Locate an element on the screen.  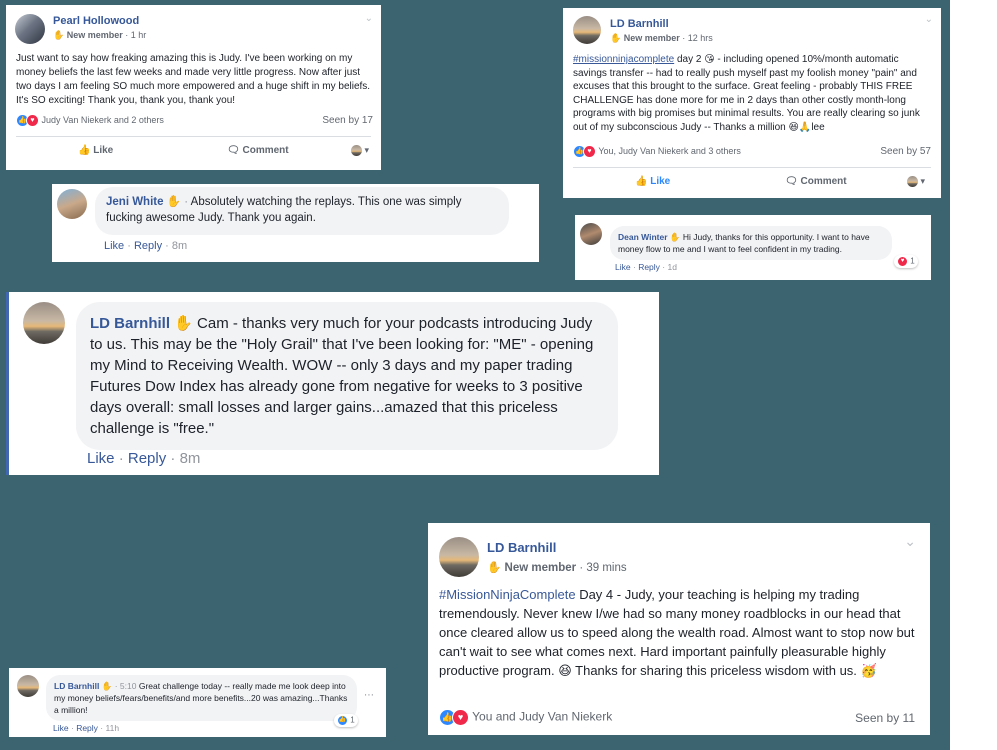
reaction-names: You, Judy Van Niekerk and 3 others is located at coordinates (669, 150).